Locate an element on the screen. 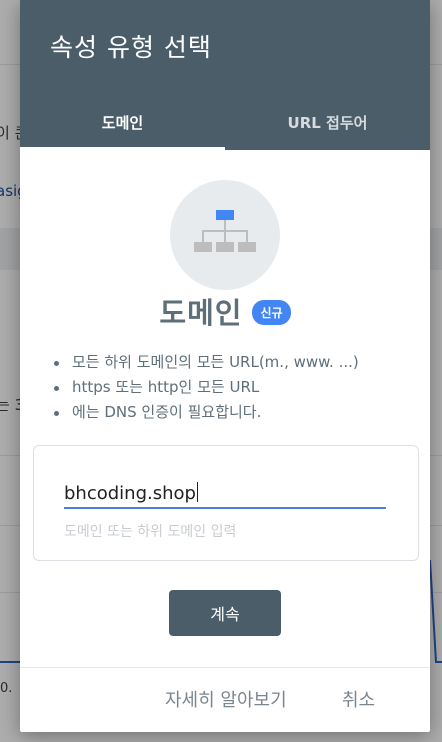 Image resolution: width=442 pixels, height=742 pixels. text-caret is located at coordinates (197, 492).